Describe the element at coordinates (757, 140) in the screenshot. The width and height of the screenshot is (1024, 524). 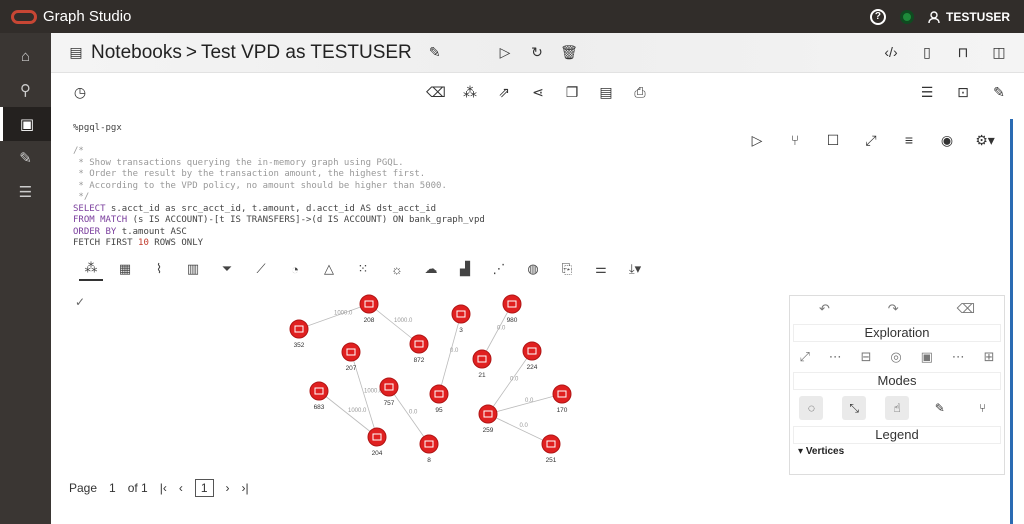
I see `run-paragraph-icon: ▷` at that location.